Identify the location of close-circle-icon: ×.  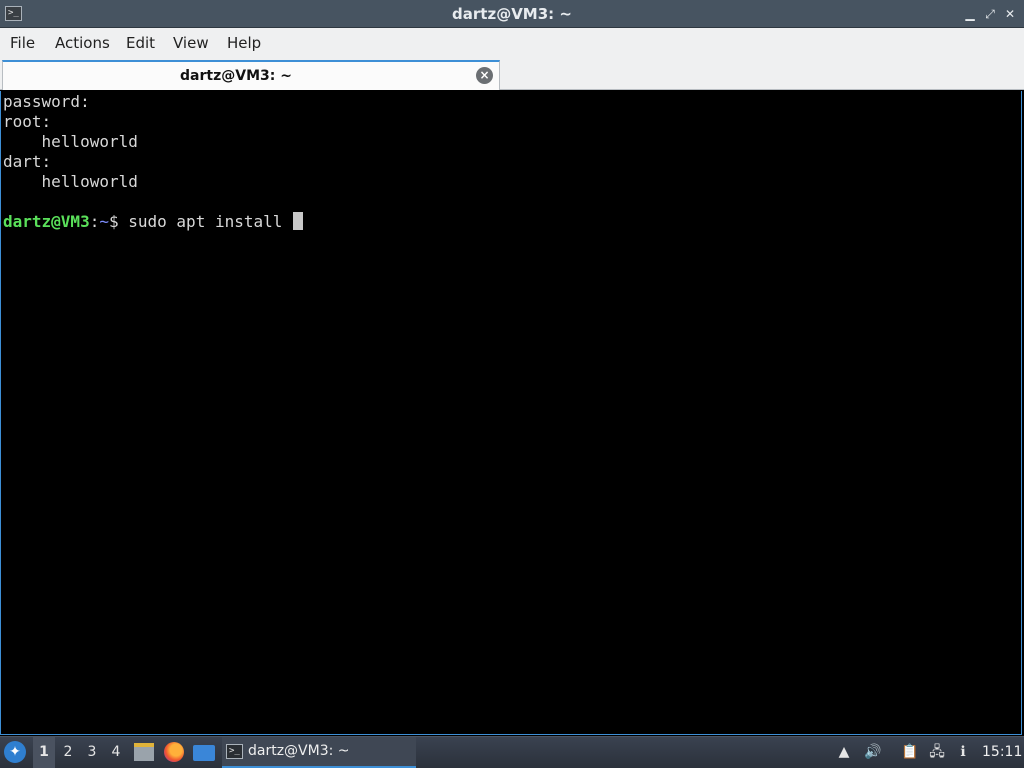
(484, 75).